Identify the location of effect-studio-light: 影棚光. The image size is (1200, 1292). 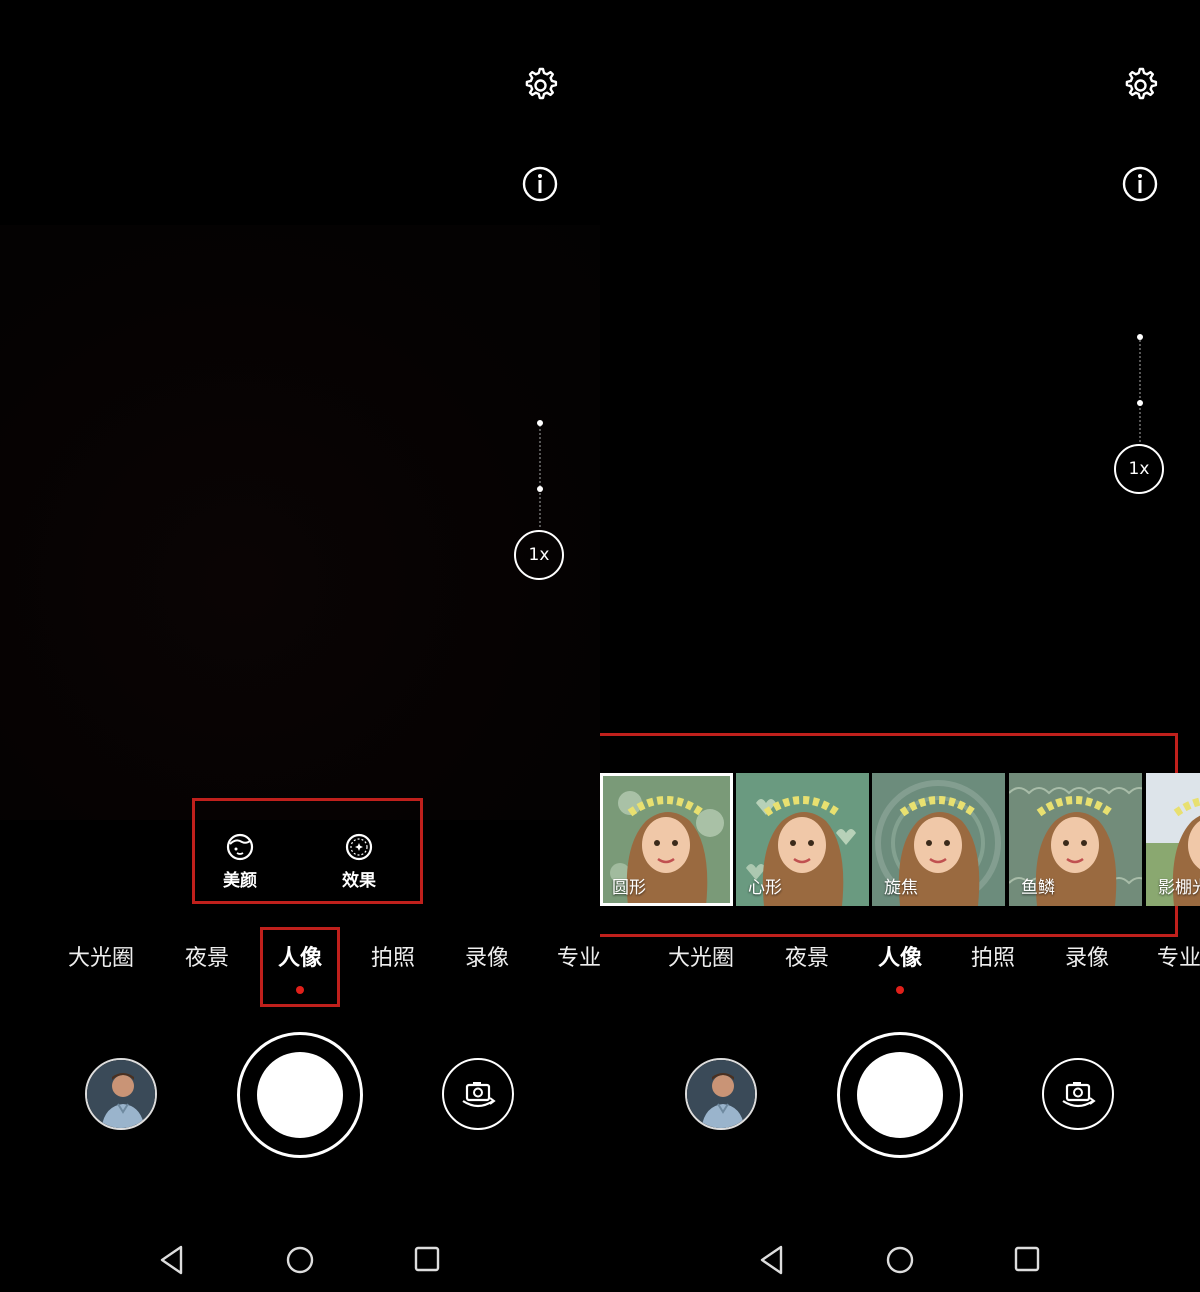
(1173, 839).